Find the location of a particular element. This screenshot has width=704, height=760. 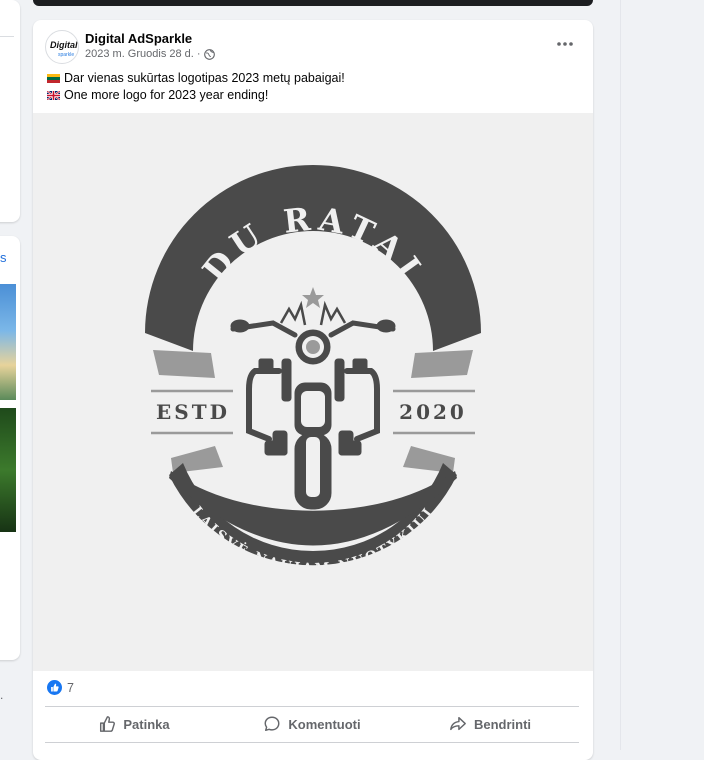

post-actions: Patinka Komentuoti Bendrinti is located at coordinates (312, 724).